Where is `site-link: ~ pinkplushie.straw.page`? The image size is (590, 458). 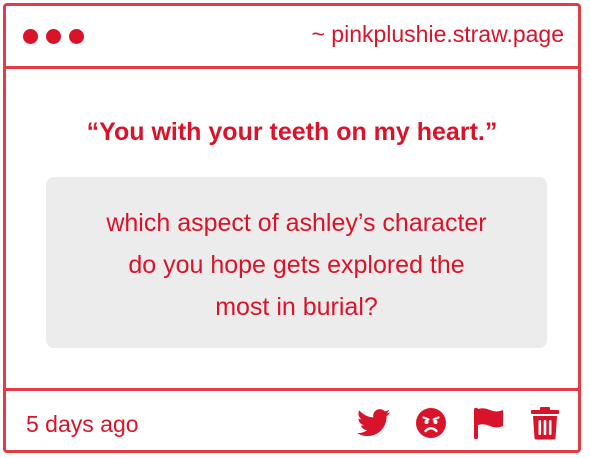 site-link: ~ pinkplushie.straw.page is located at coordinates (437, 34).